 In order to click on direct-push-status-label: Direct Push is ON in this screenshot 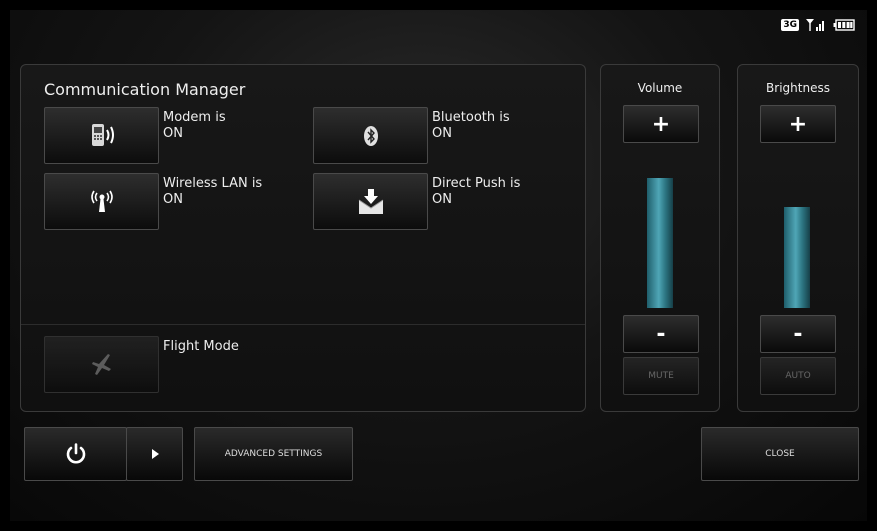, I will do `click(476, 191)`.